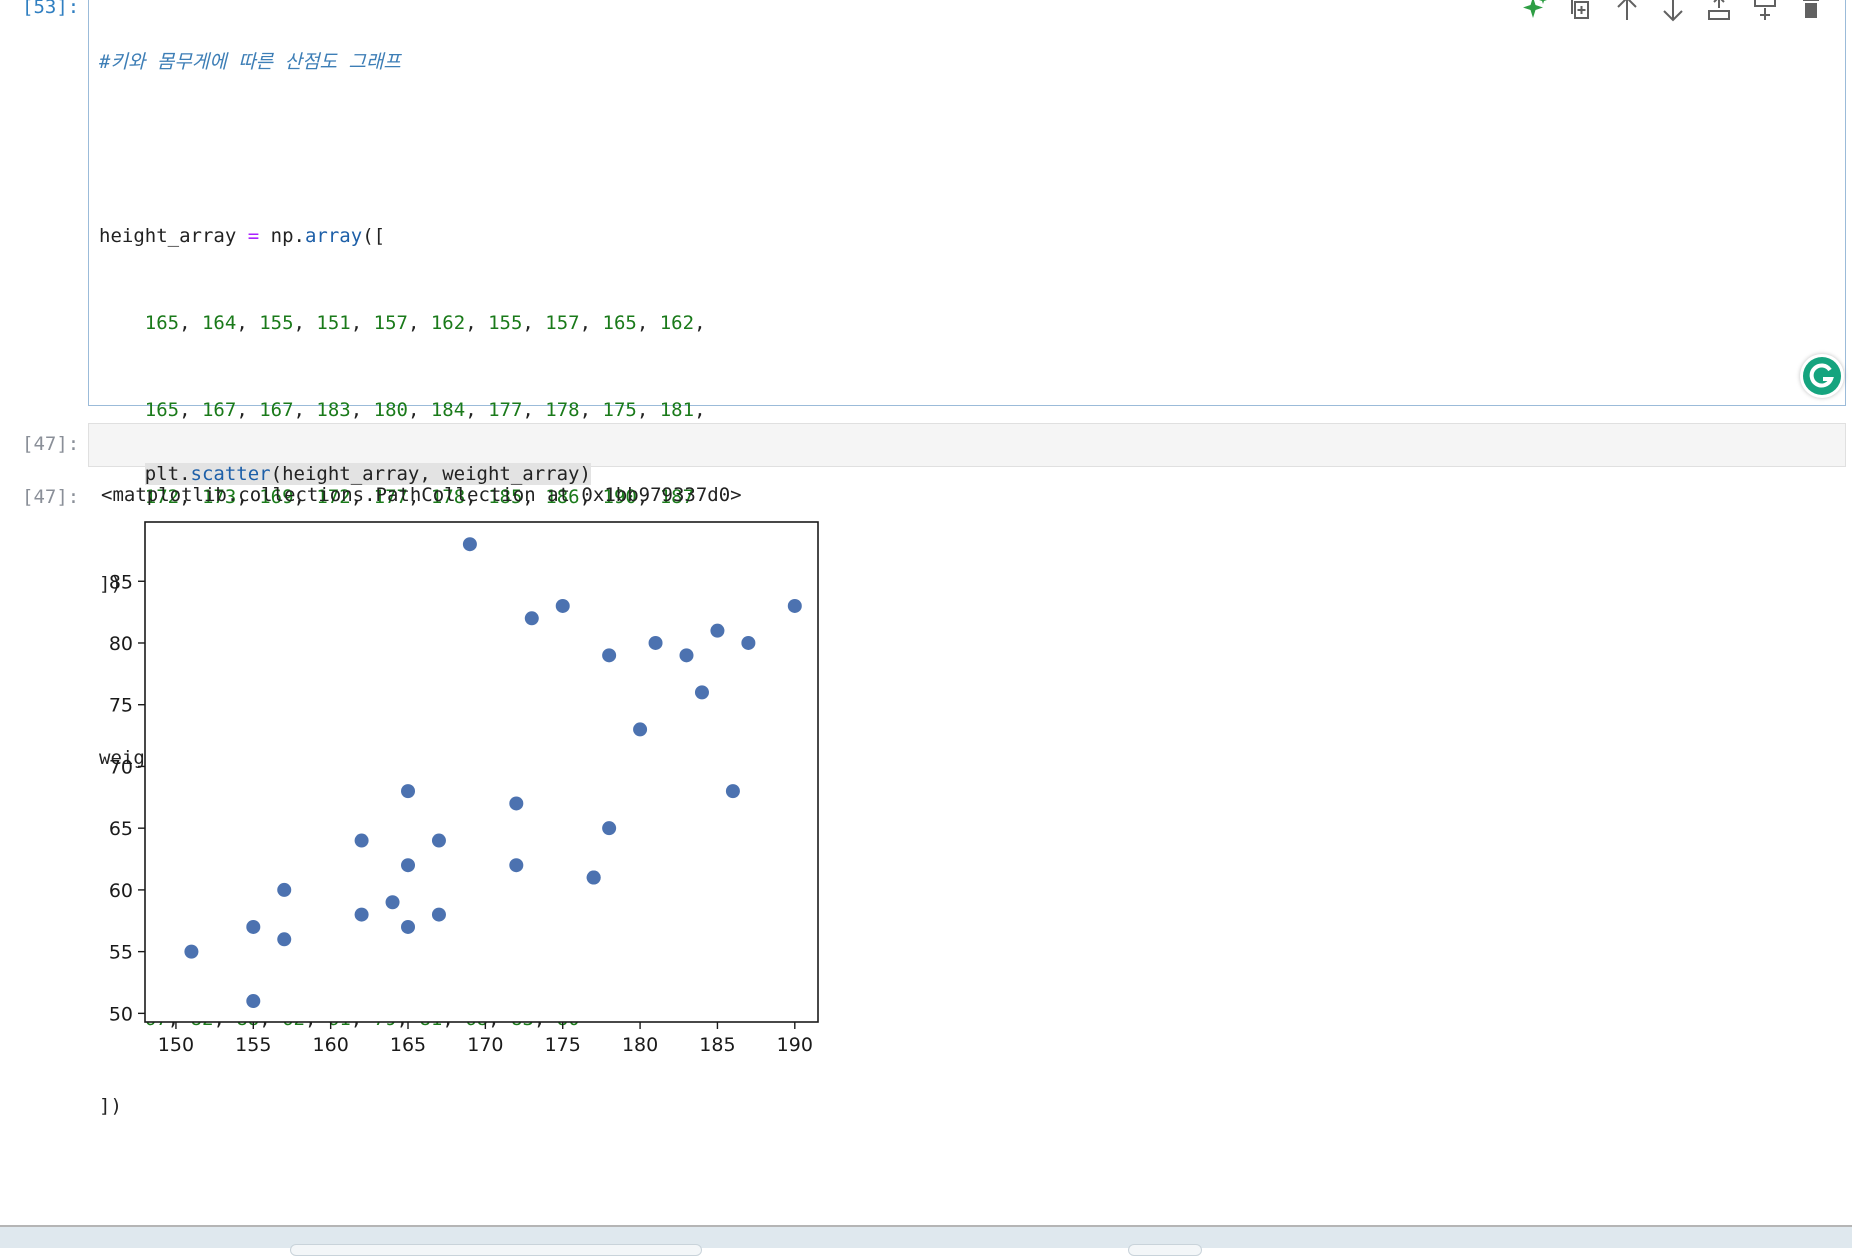 Image resolution: width=1852 pixels, height=1256 pixels. Describe the element at coordinates (121, 829) in the screenshot. I see `y-tick-label: 65` at that location.